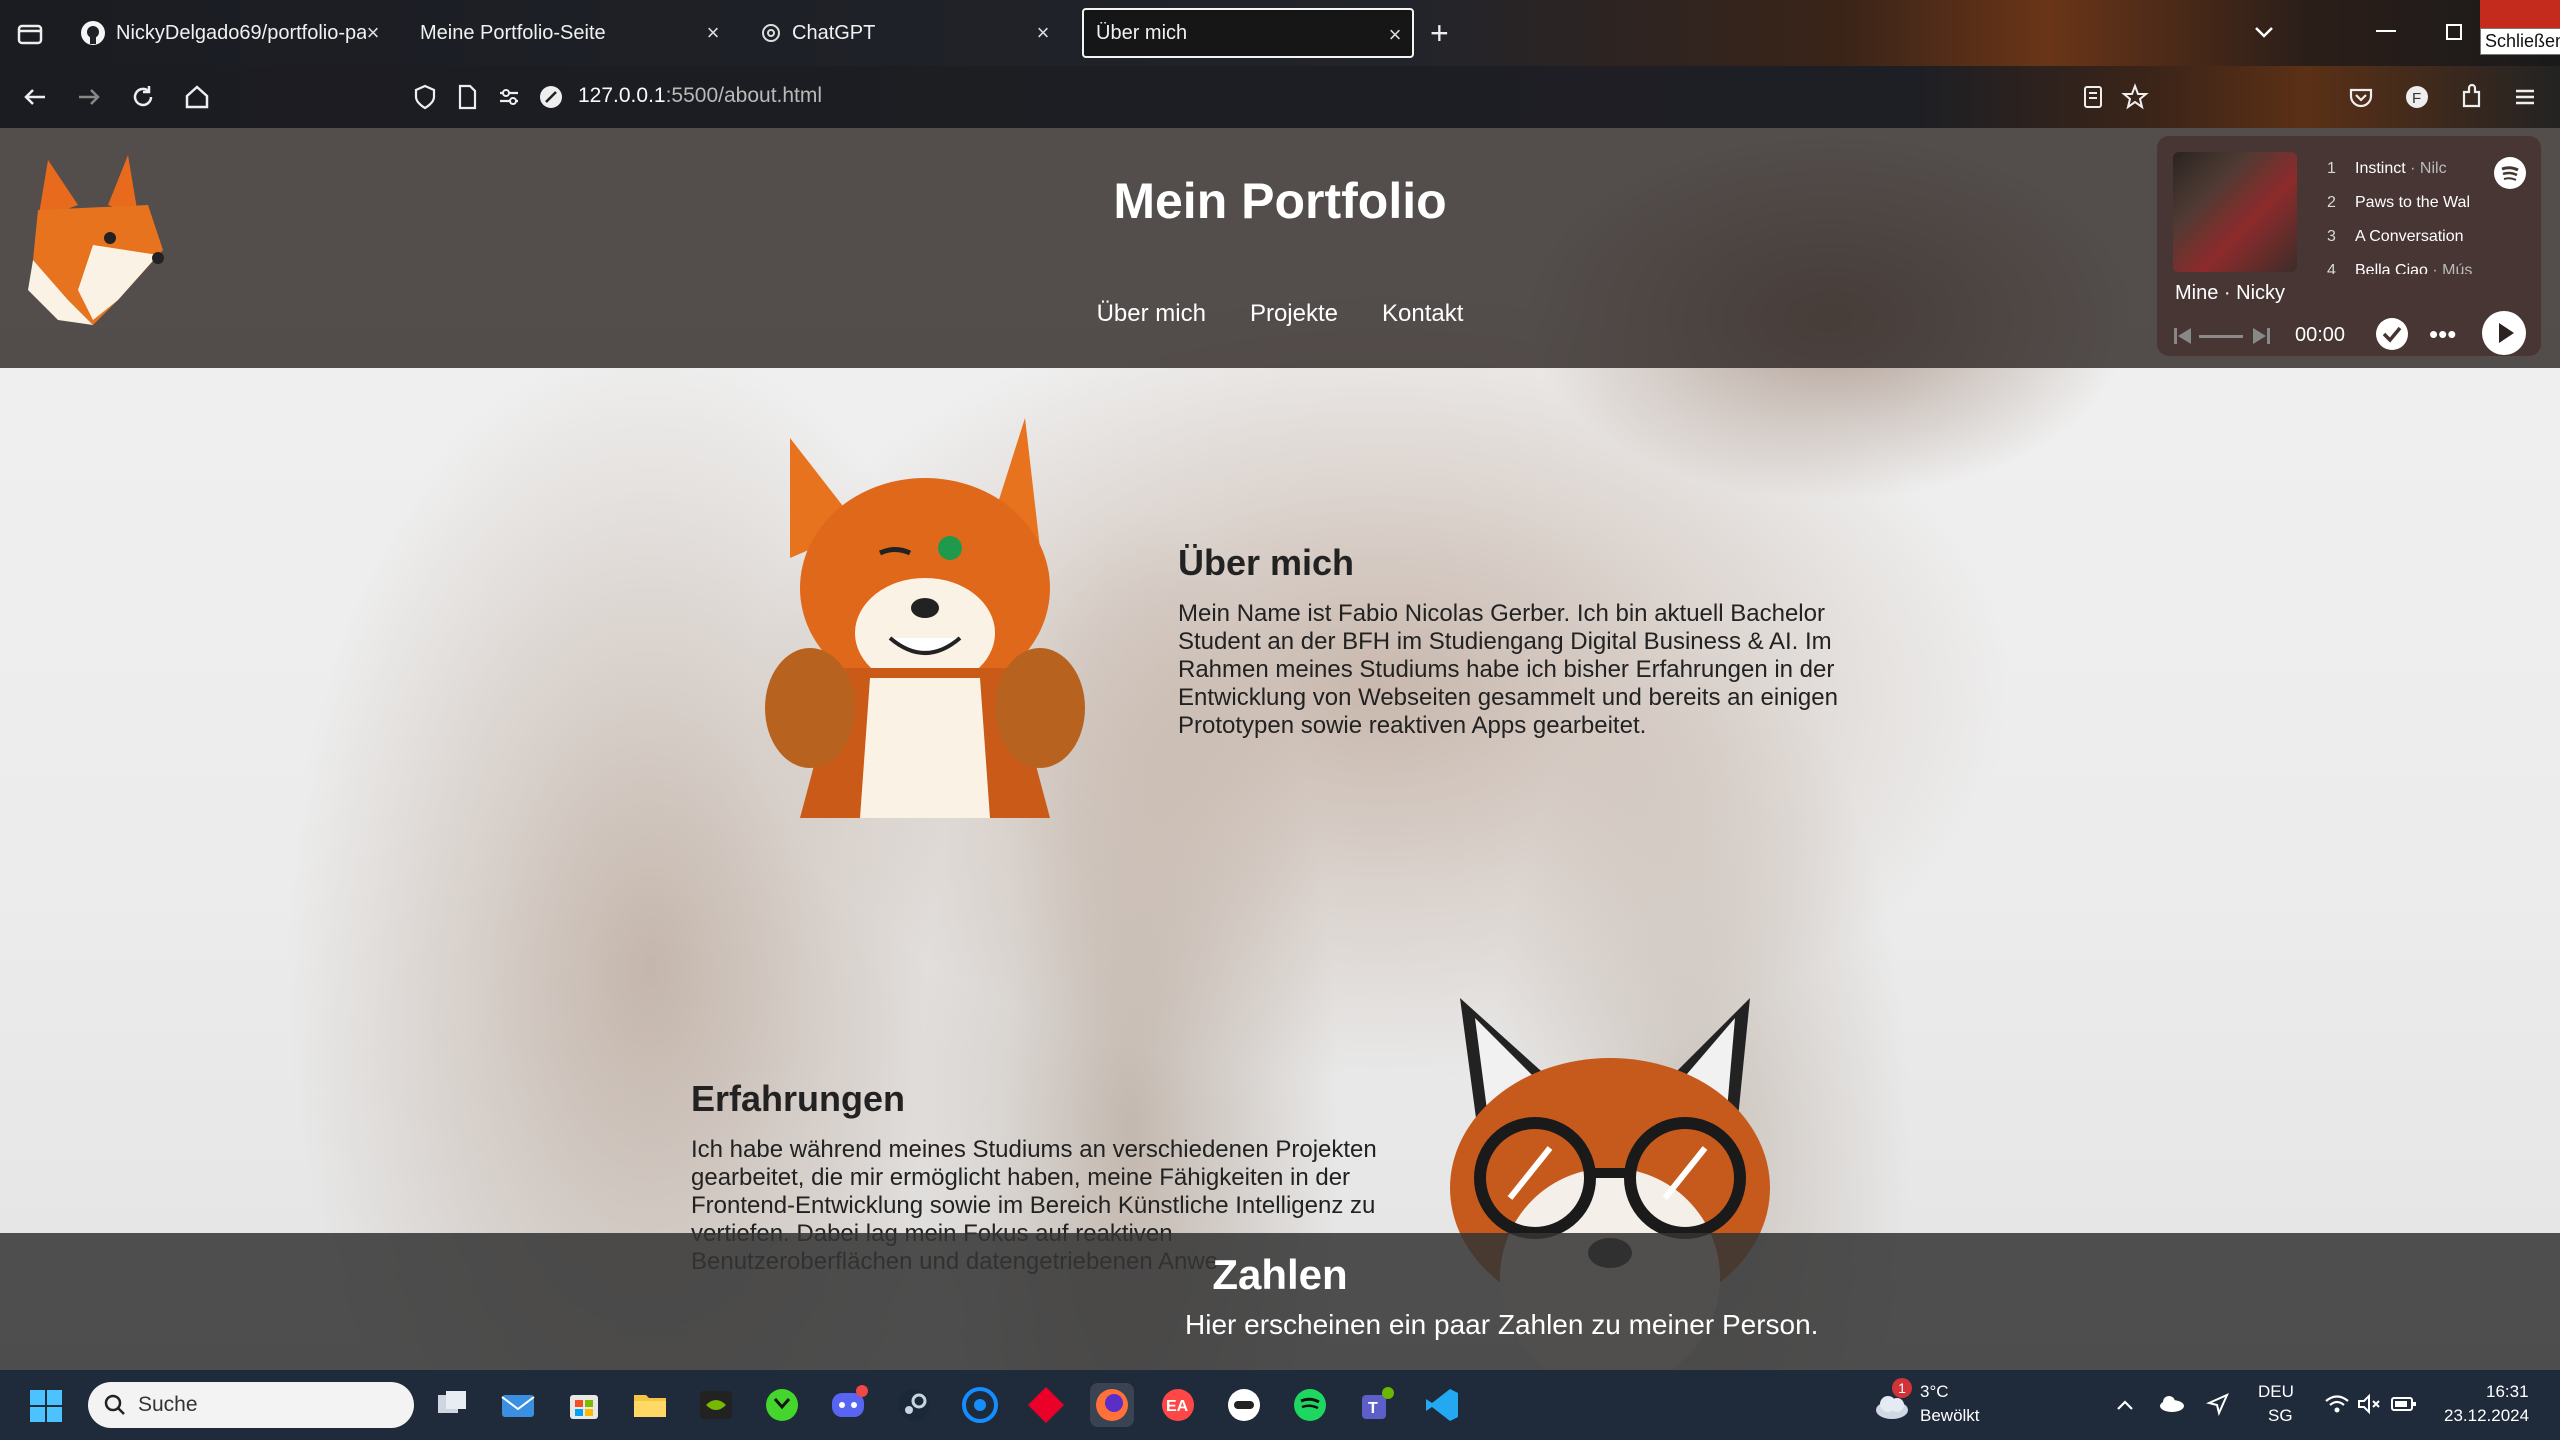 This screenshot has width=2560, height=1440. I want to click on playlist-track: 4 Bella Ciao · Mús, so click(2407, 268).